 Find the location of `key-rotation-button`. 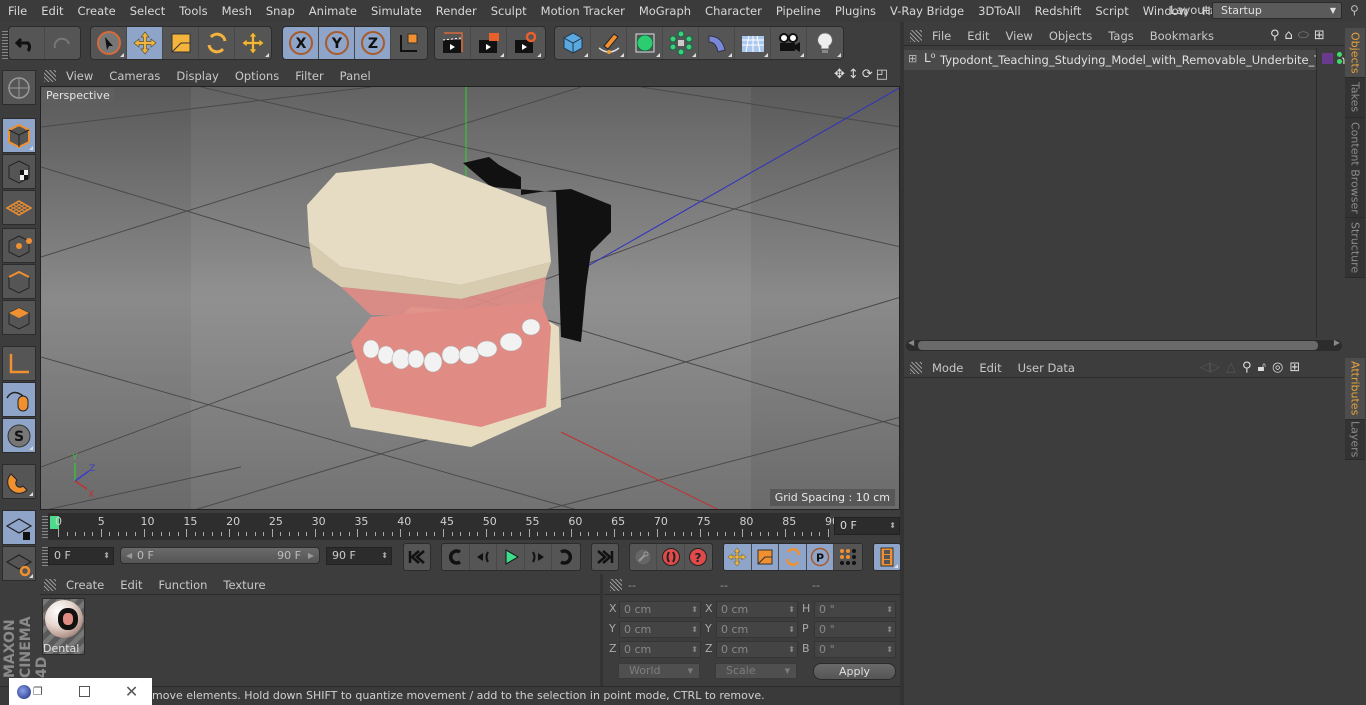

key-rotation-button is located at coordinates (793, 557).